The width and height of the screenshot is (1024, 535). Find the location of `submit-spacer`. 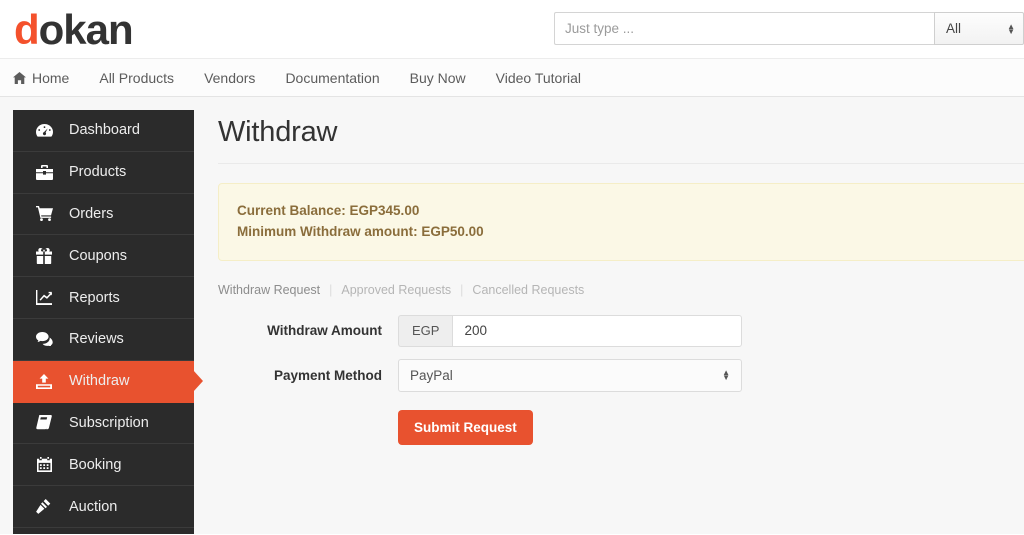

submit-spacer is located at coordinates (308, 427).